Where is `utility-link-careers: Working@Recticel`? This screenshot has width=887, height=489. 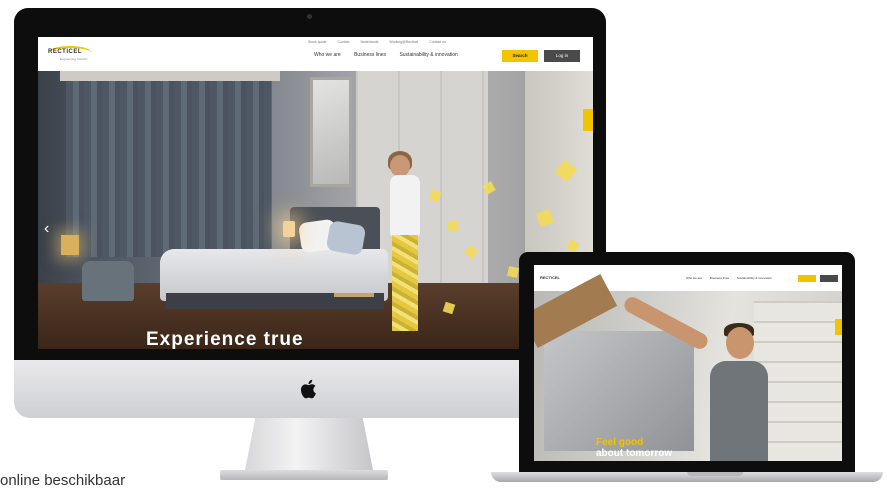 utility-link-careers: Working@Recticel is located at coordinates (403, 42).